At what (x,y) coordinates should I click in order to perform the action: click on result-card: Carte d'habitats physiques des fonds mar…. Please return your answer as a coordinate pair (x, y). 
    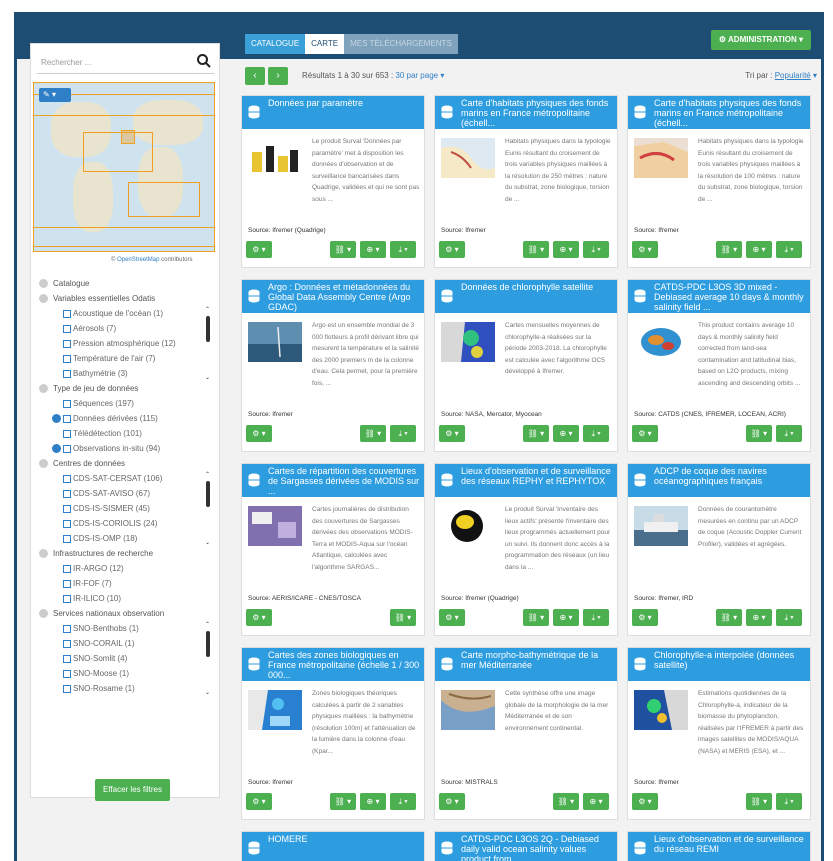
    Looking at the image, I should click on (719, 181).